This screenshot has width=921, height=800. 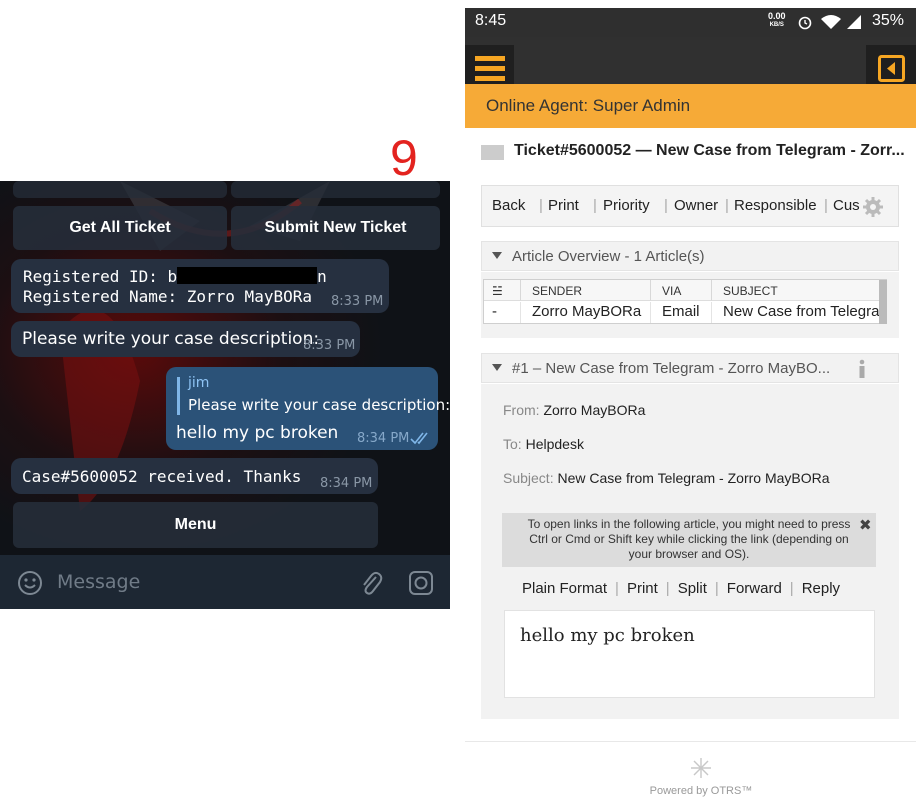 I want to click on online-agent-bar: Online Agent: Super Admin, so click(x=690, y=106).